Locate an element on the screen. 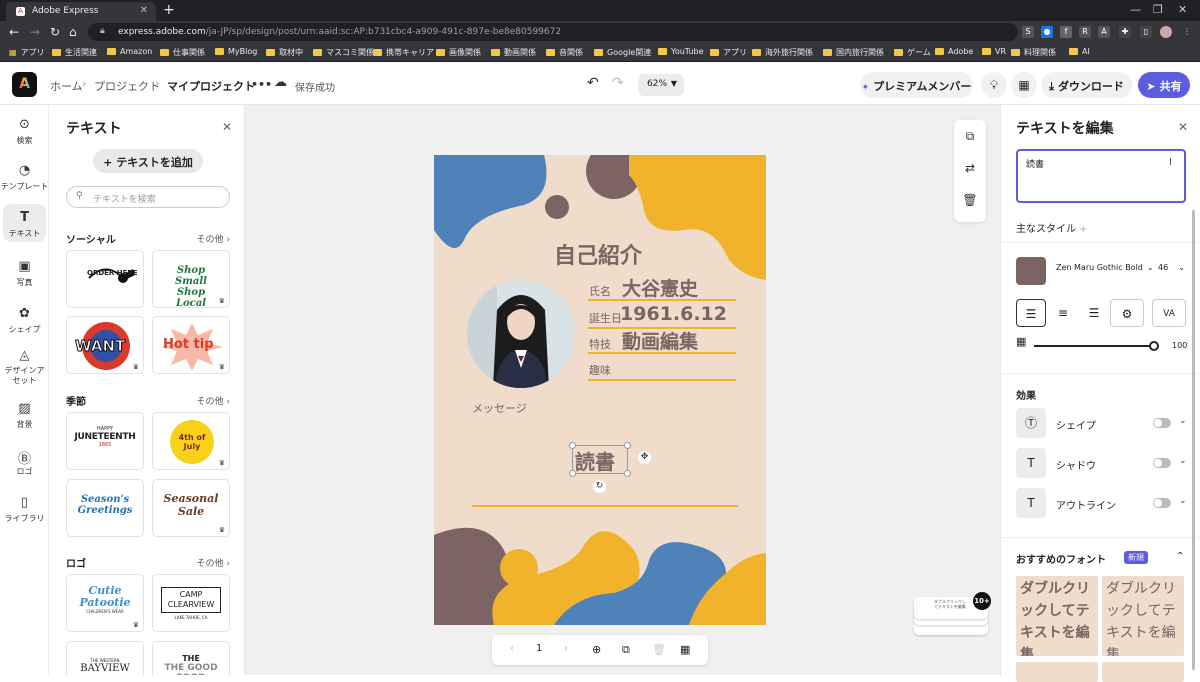  bookmark: 動画関係 is located at coordinates (513, 52).